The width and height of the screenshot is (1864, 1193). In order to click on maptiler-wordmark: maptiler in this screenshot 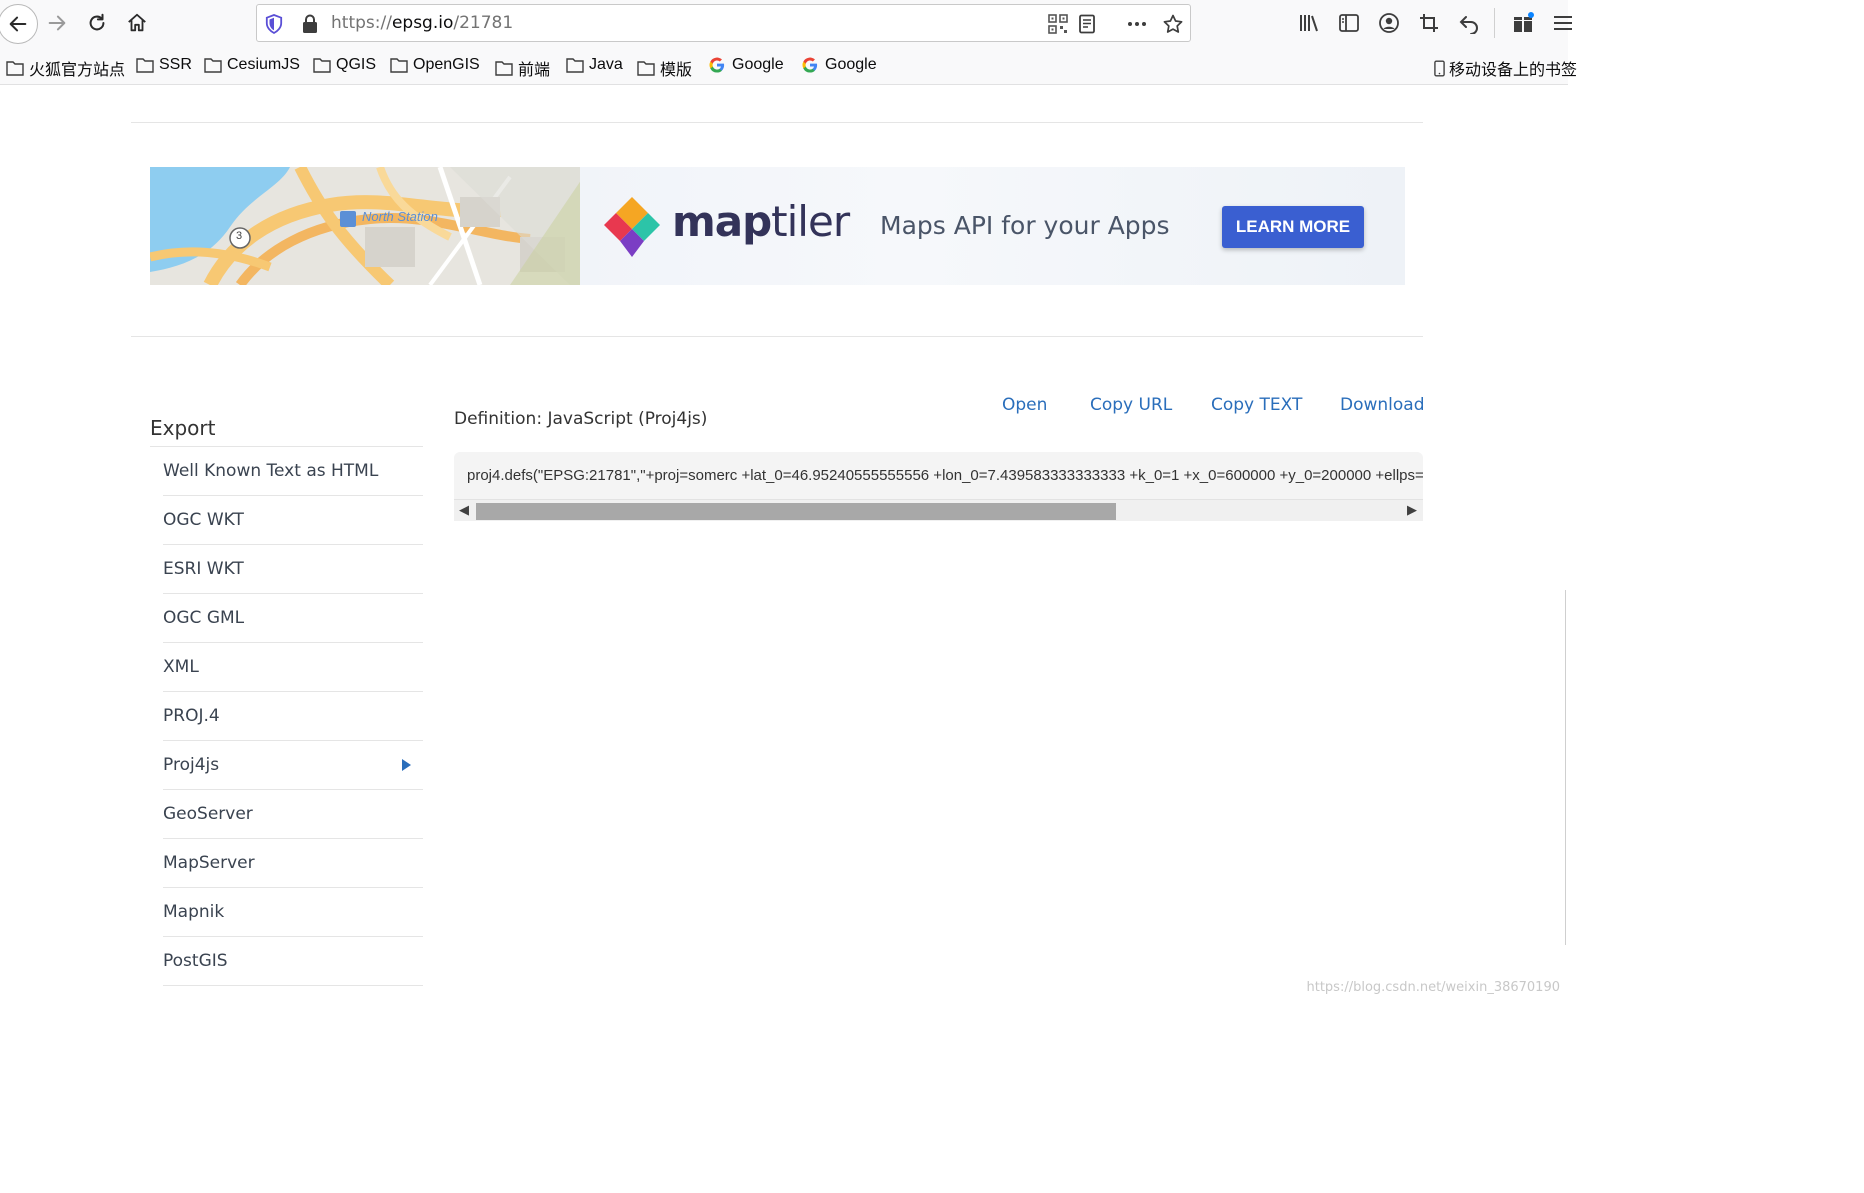, I will do `click(761, 221)`.